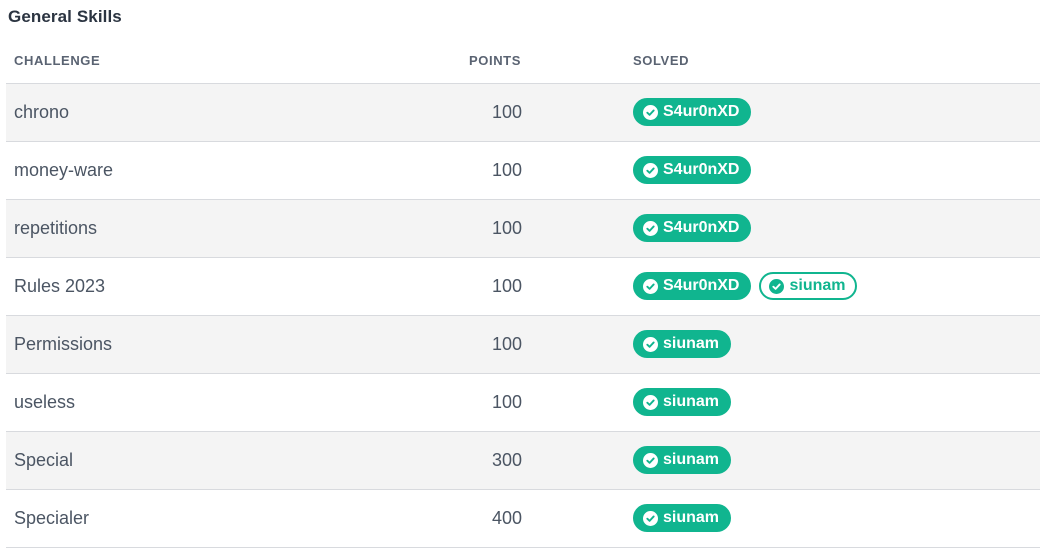  What do you see at coordinates (661, 60) in the screenshot?
I see `column-header-solved: SOLVED` at bounding box center [661, 60].